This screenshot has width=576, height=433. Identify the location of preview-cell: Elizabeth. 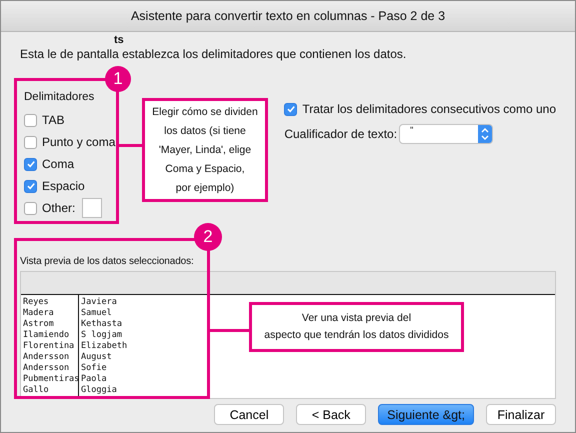
(104, 346).